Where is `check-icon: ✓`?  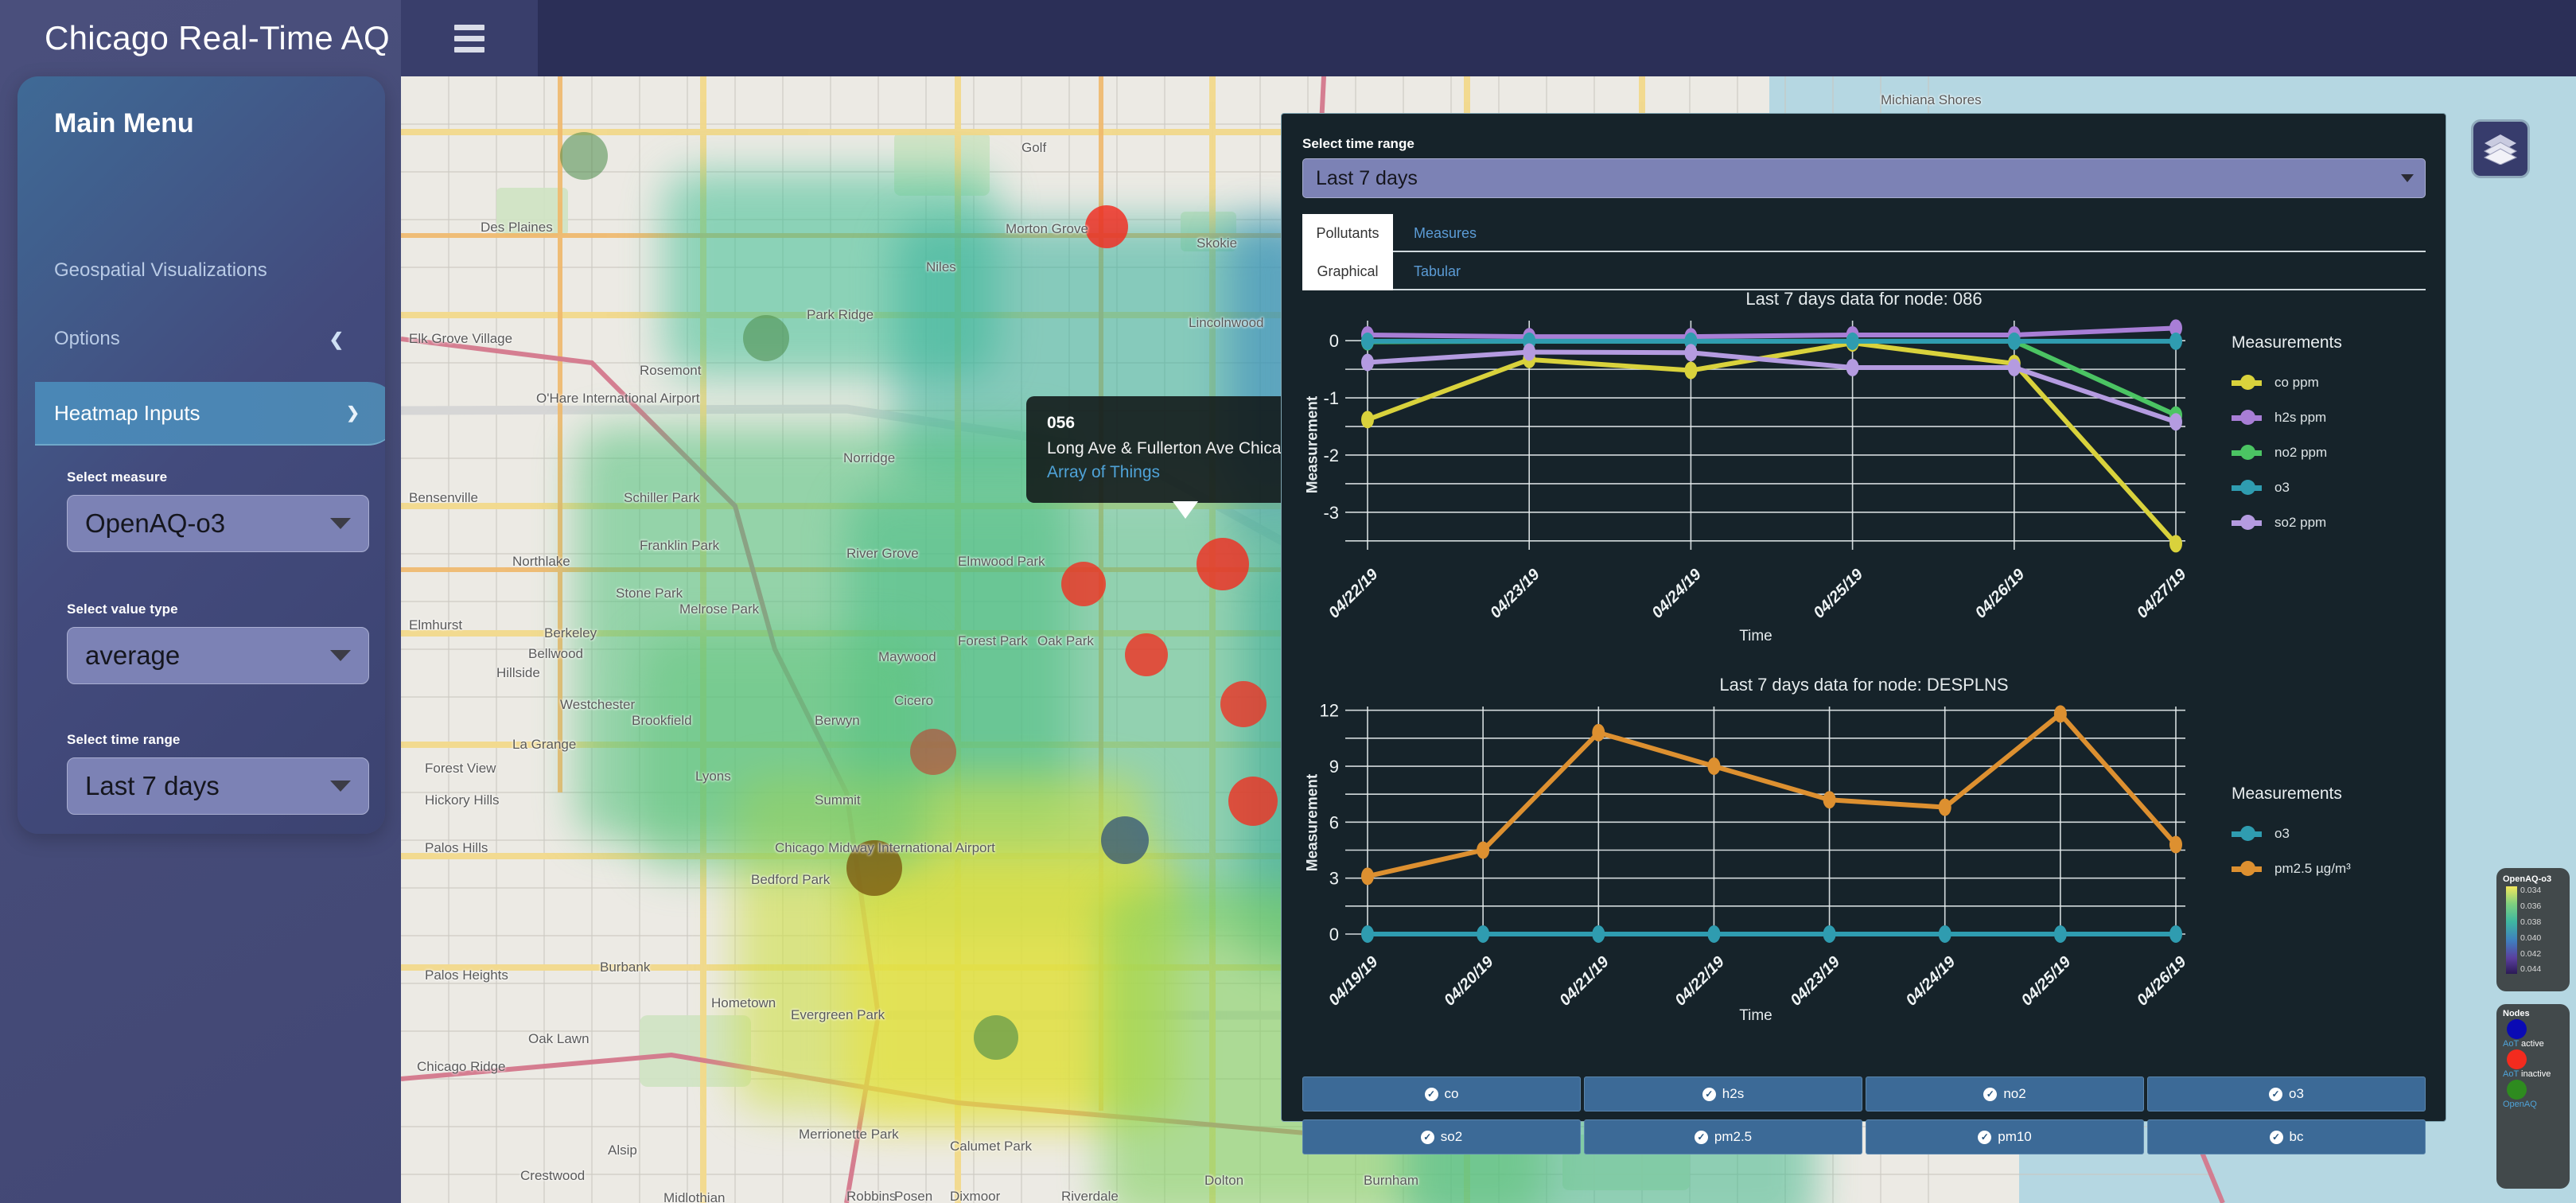
check-icon: ✓ is located at coordinates (1985, 1137).